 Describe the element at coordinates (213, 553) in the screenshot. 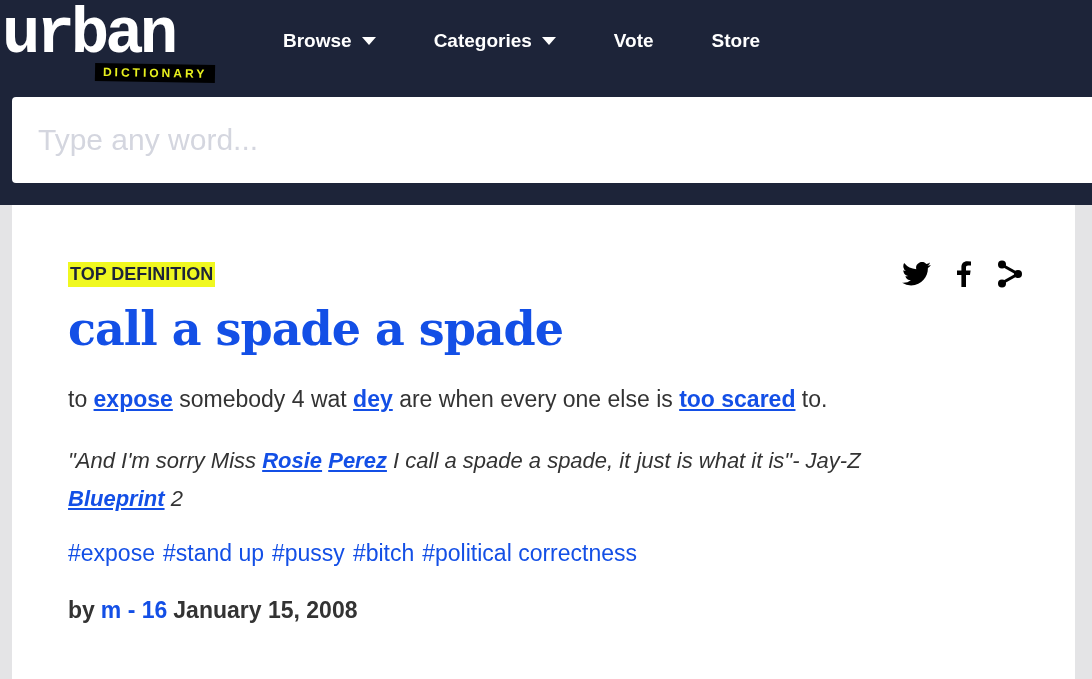

I see `hashtag-link: #stand up` at that location.